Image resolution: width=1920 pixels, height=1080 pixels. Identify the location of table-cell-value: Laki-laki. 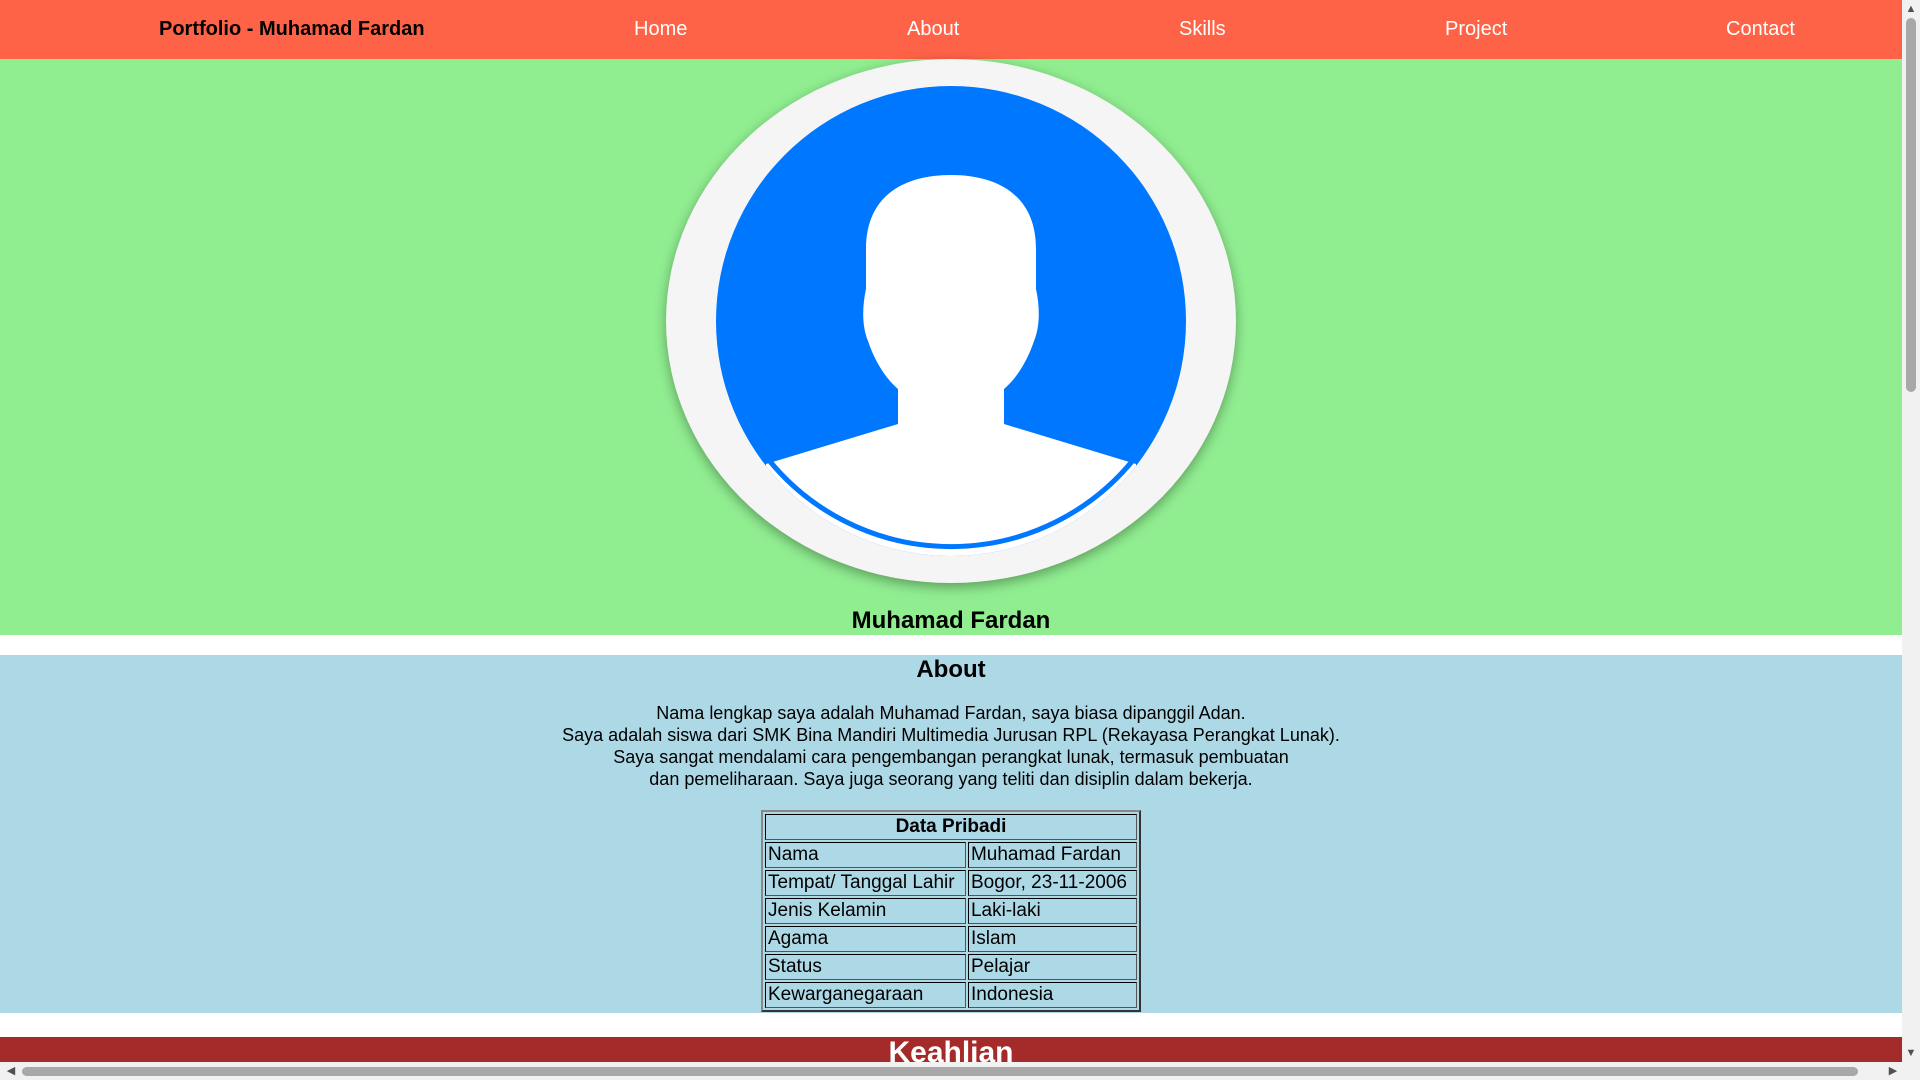
(1052, 911).